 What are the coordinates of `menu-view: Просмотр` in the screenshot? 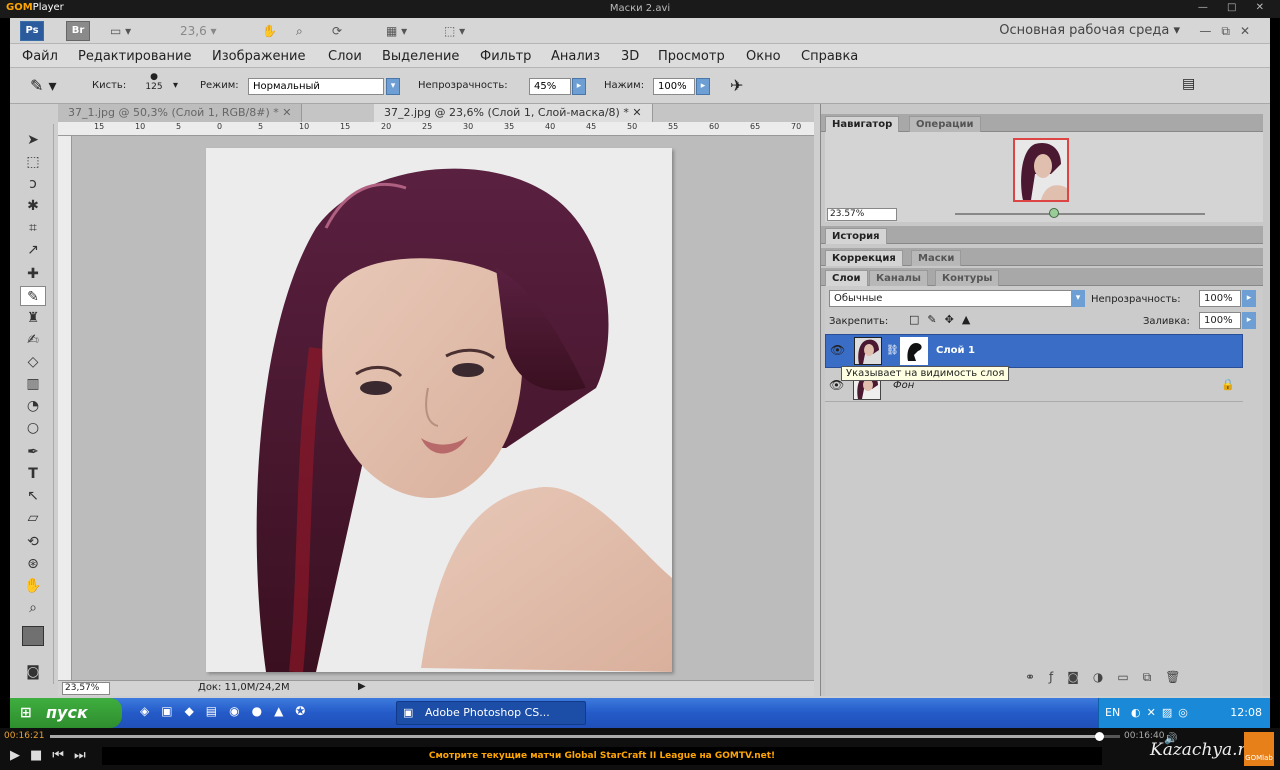 It's located at (691, 56).